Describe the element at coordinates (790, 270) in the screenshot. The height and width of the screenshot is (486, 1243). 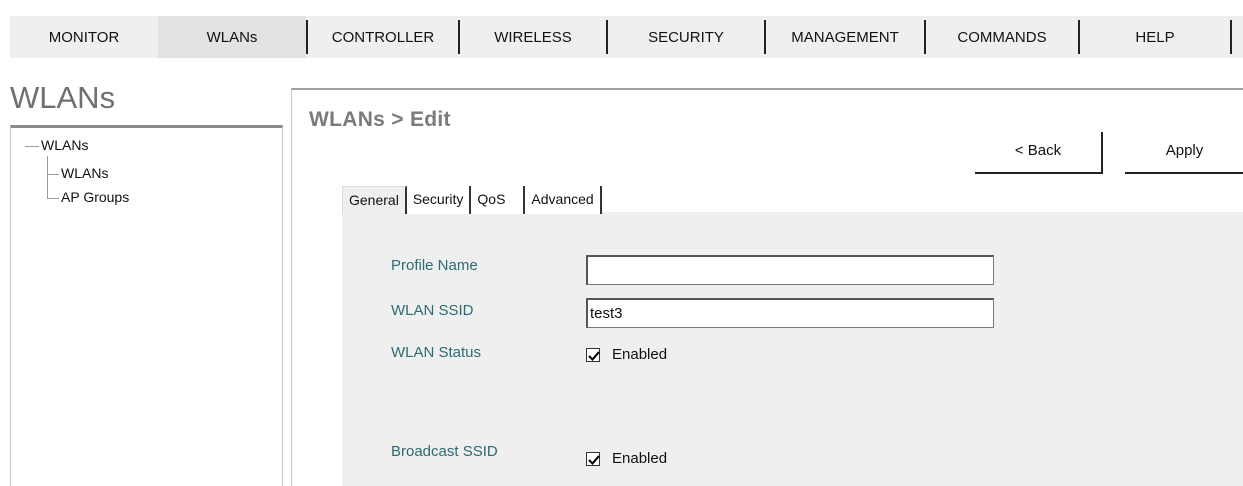
I see `profile-name-input` at that location.